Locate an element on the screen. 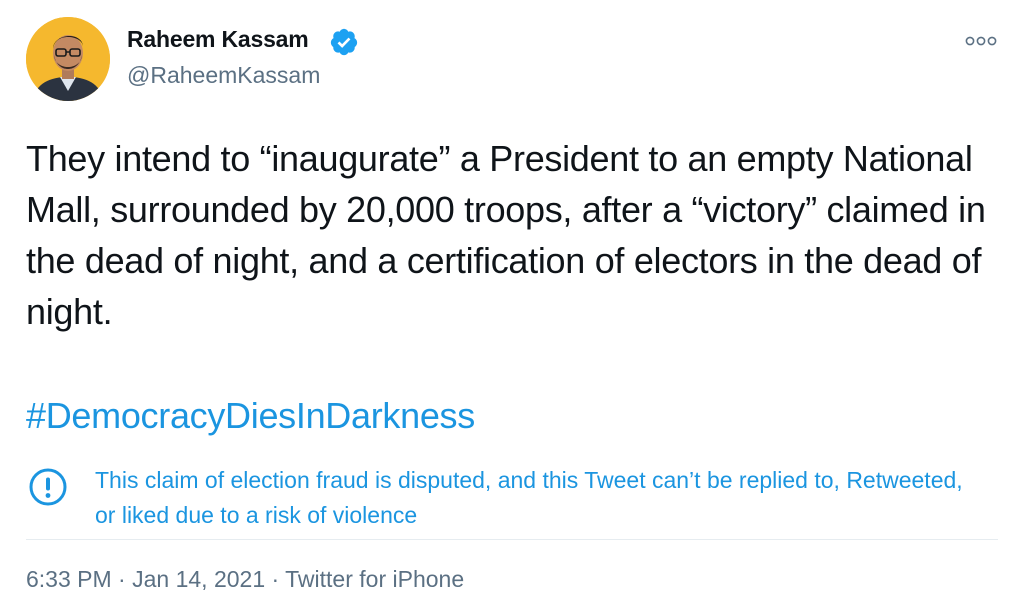 This screenshot has width=1024, height=613. author-display-name: Raheem Kassam is located at coordinates (218, 39).